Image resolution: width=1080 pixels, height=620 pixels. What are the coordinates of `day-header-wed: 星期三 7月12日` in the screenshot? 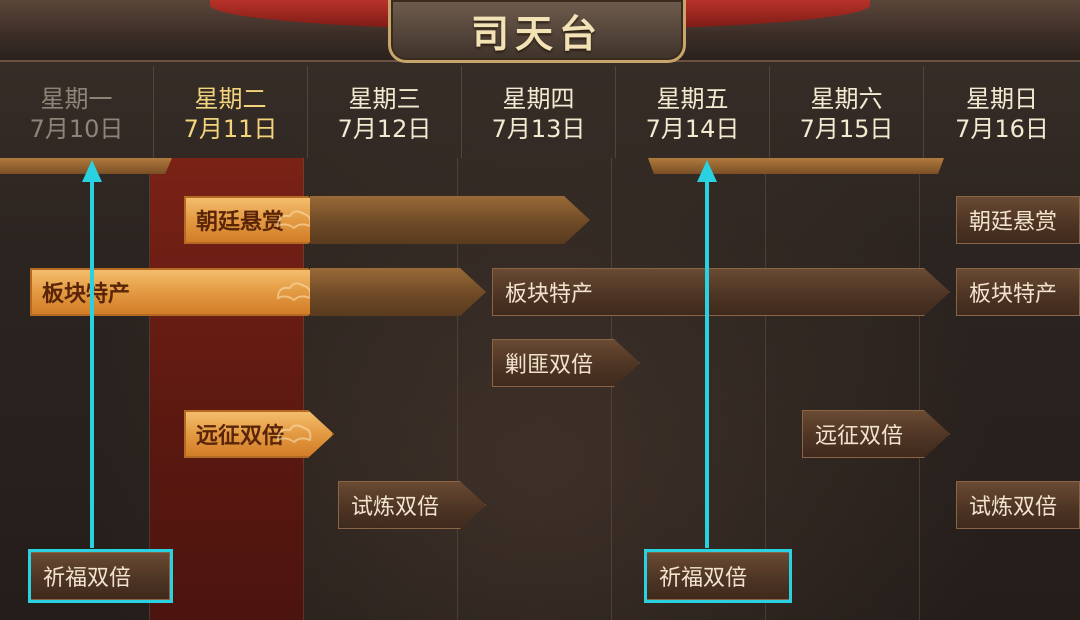 It's located at (385, 112).